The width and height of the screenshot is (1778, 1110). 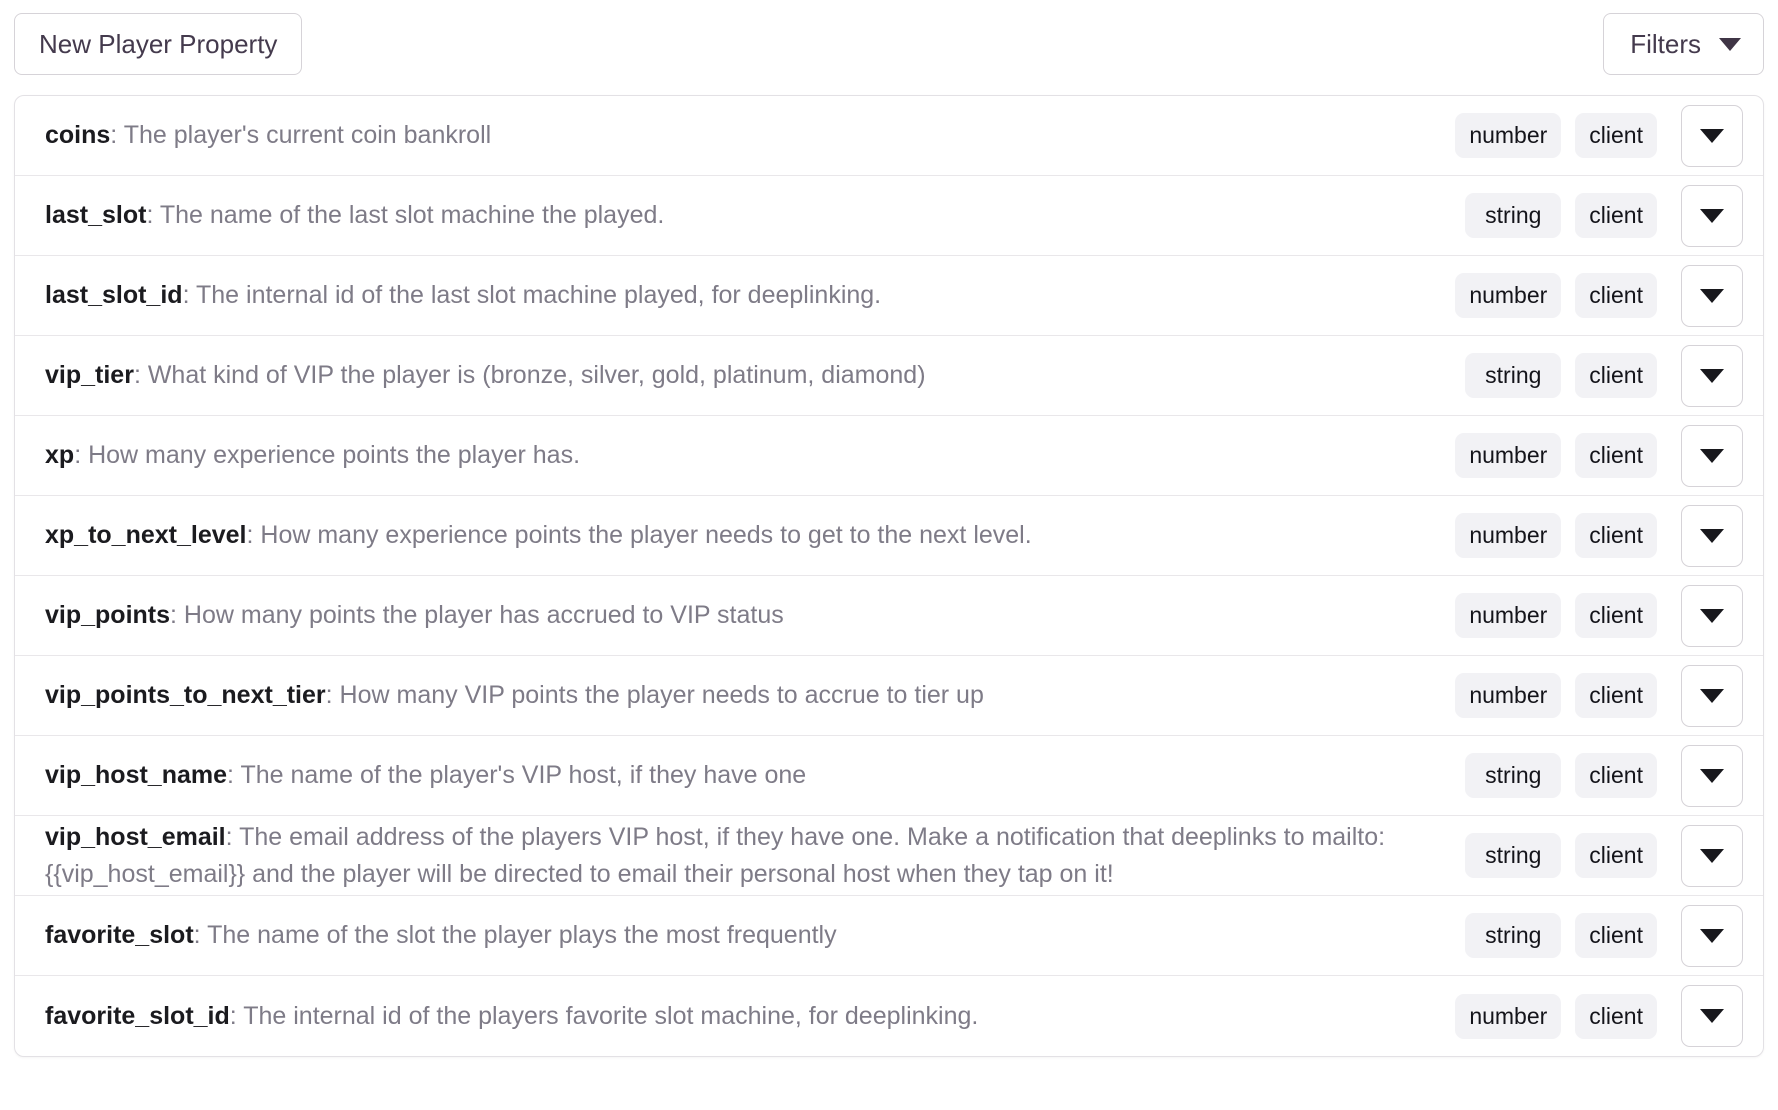 I want to click on toolbar: New Player Property Filters, so click(x=889, y=44).